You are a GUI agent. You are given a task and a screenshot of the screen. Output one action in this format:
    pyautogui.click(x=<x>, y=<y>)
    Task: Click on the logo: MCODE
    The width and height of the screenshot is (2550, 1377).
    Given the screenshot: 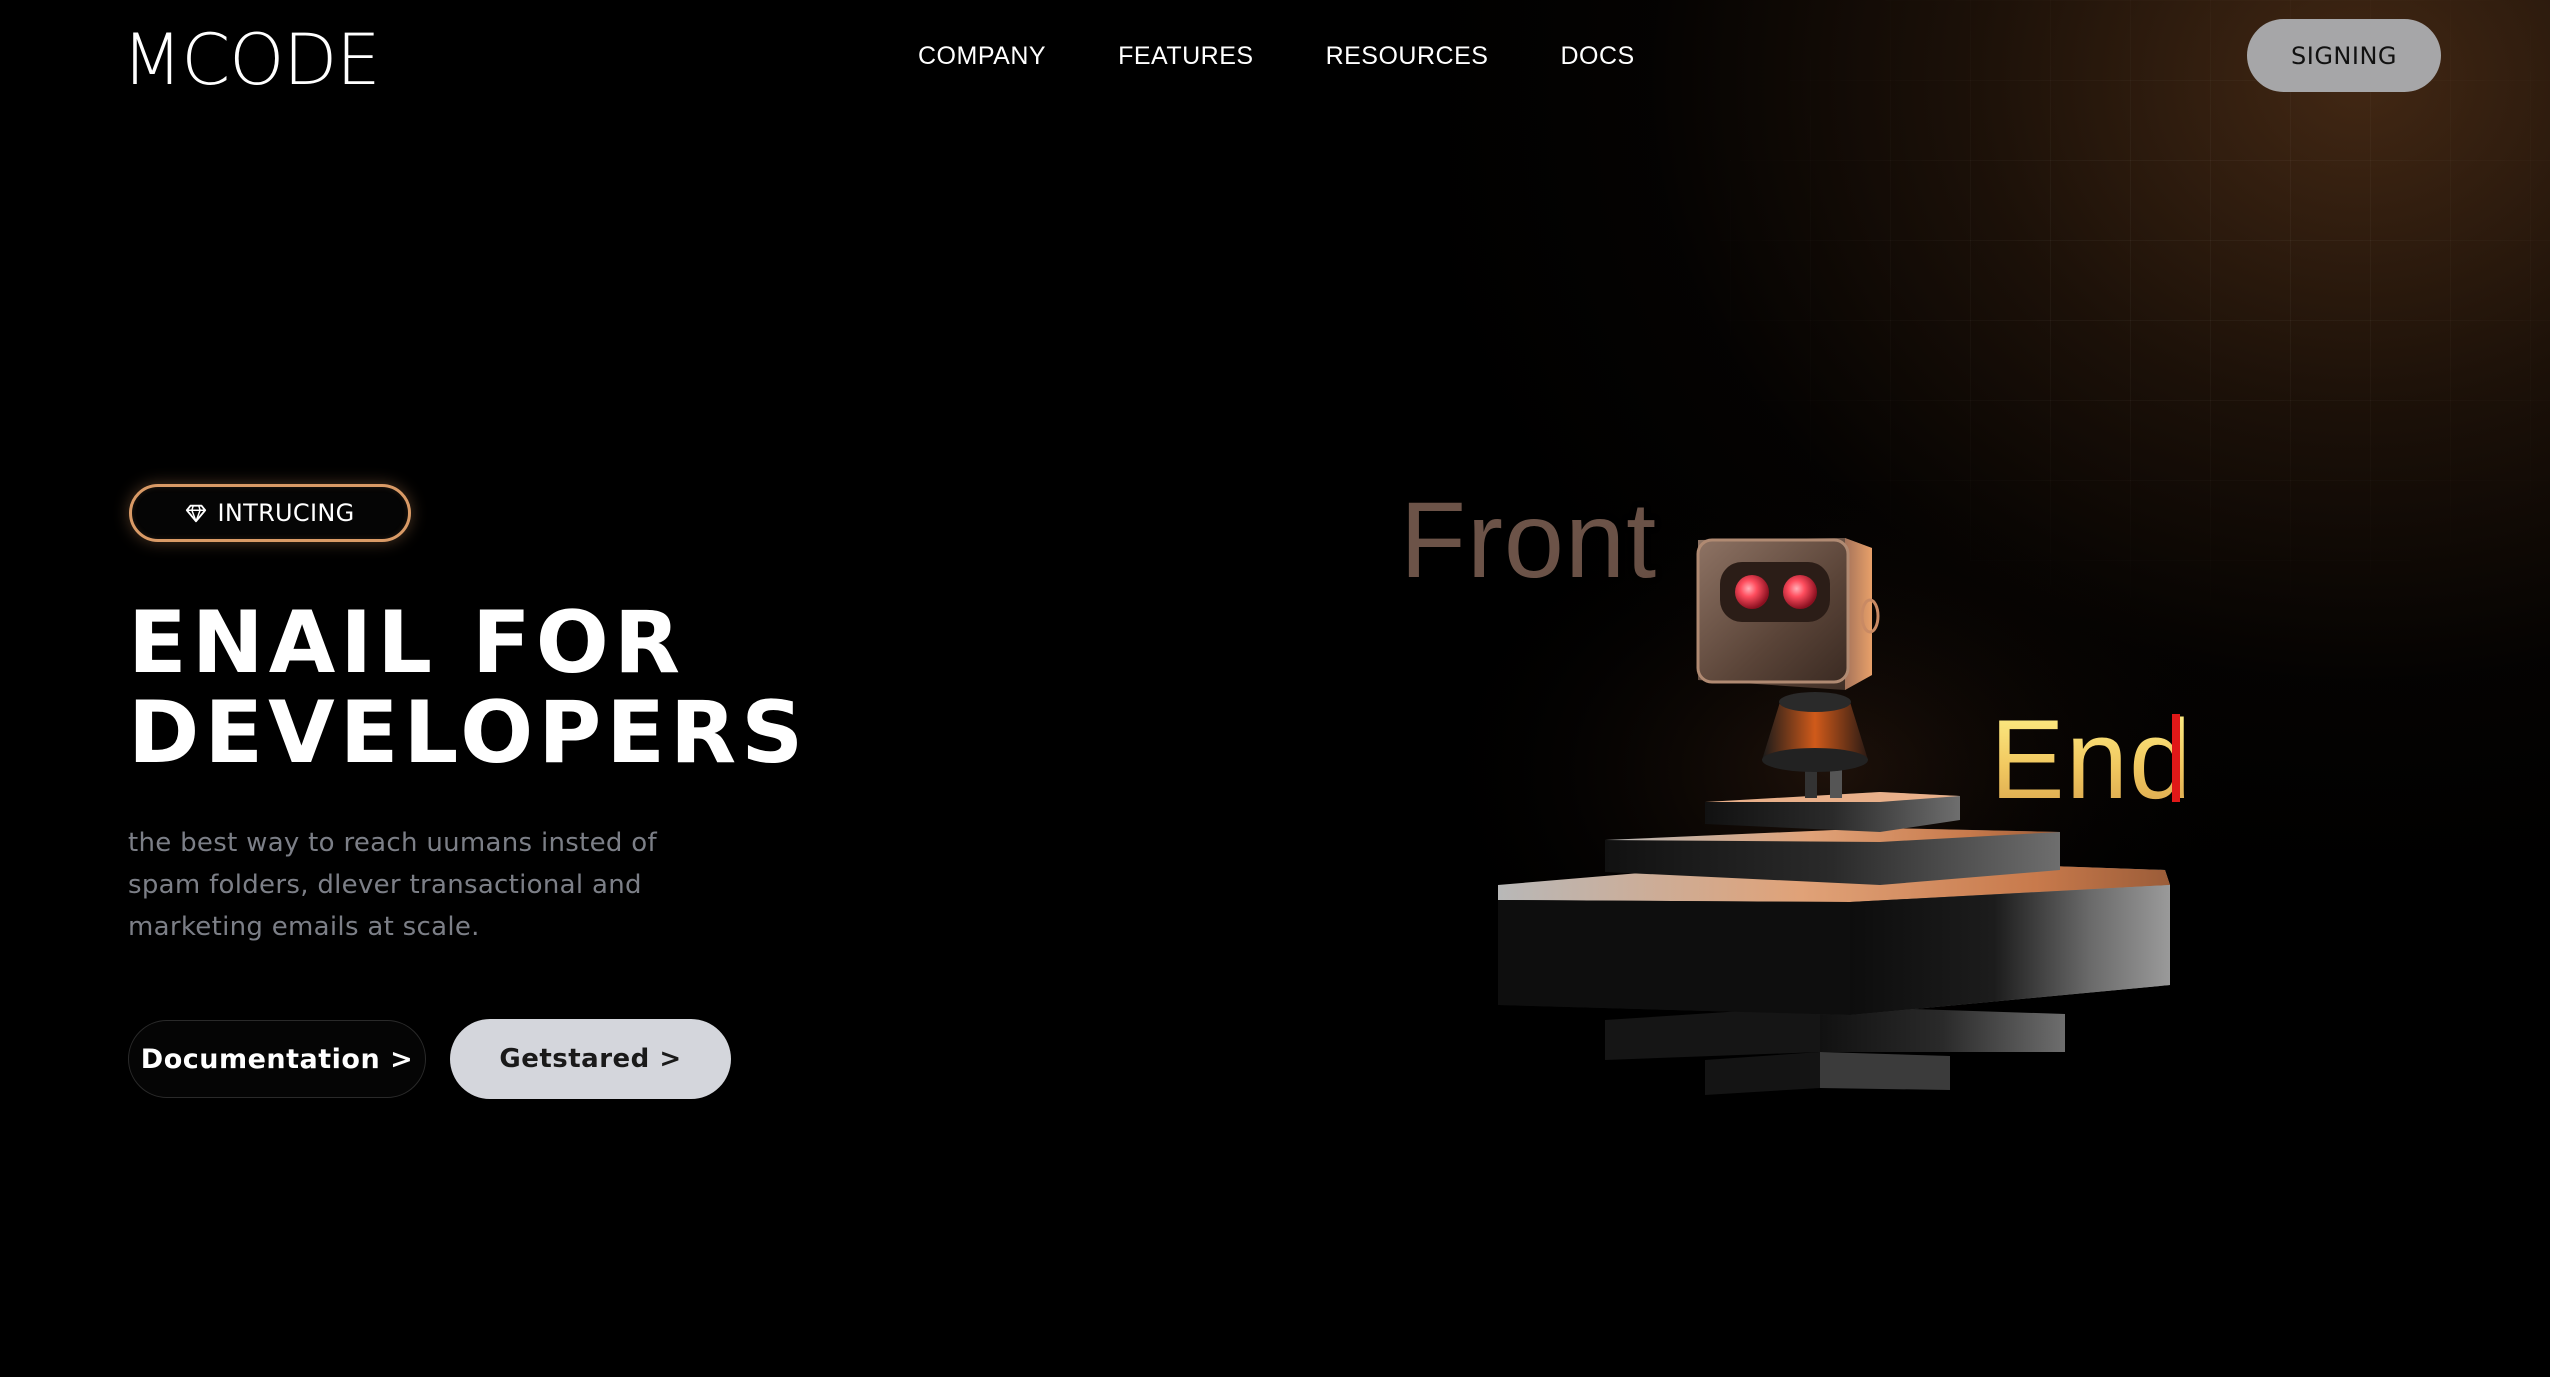 What is the action you would take?
    pyautogui.click(x=251, y=60)
    